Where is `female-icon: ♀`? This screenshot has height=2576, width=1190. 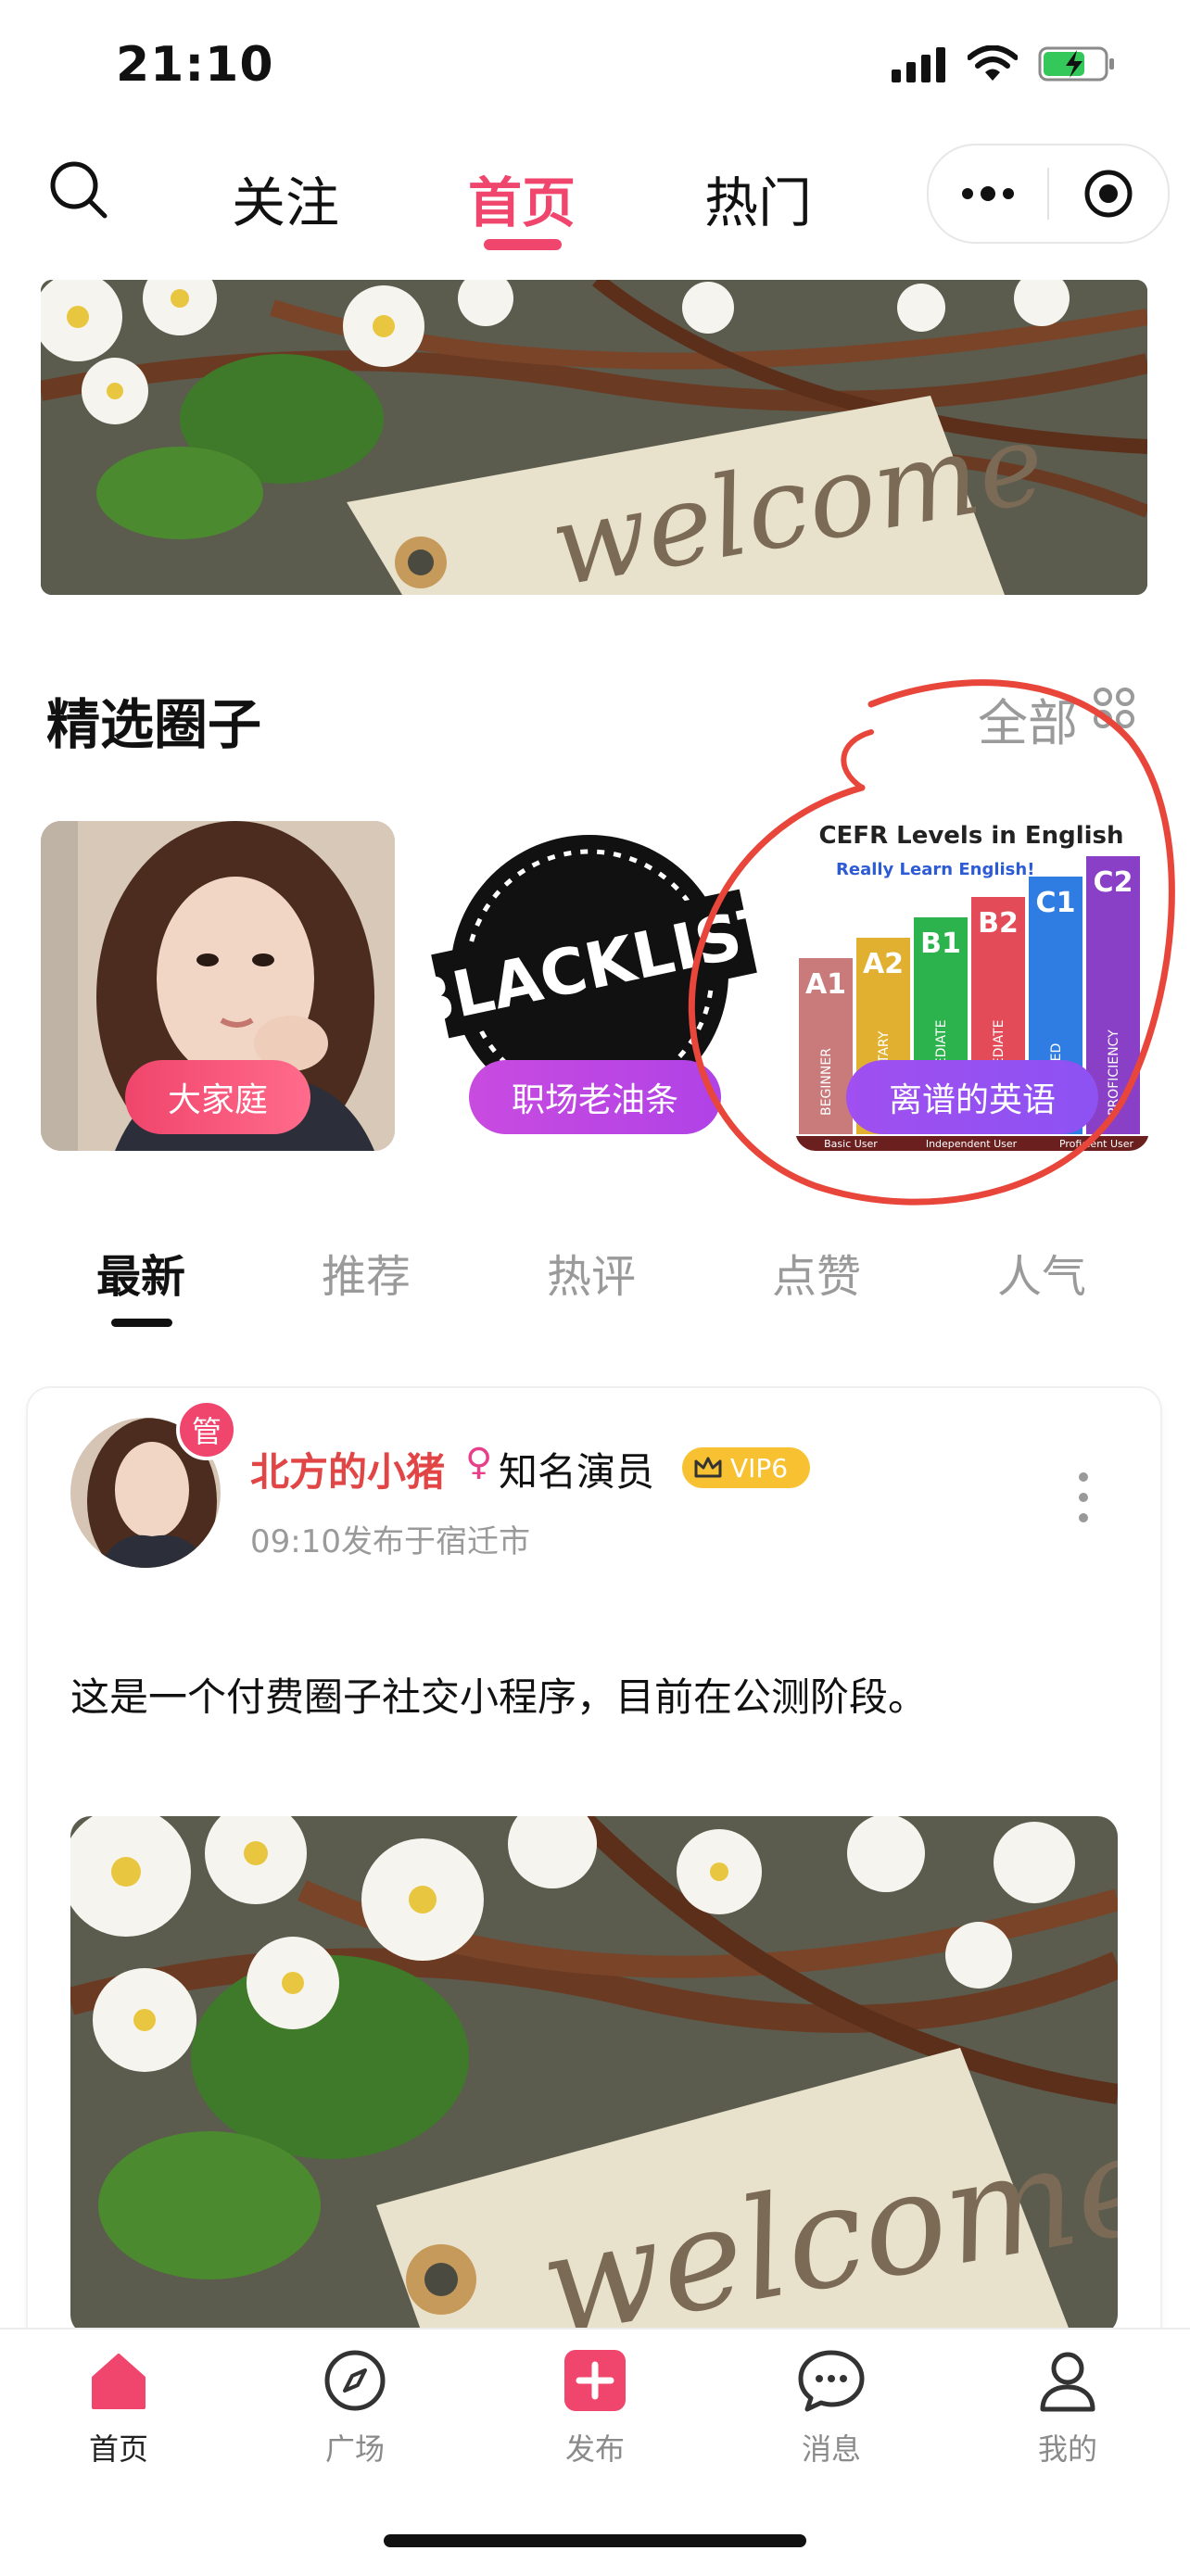
female-icon: ♀ is located at coordinates (479, 1463).